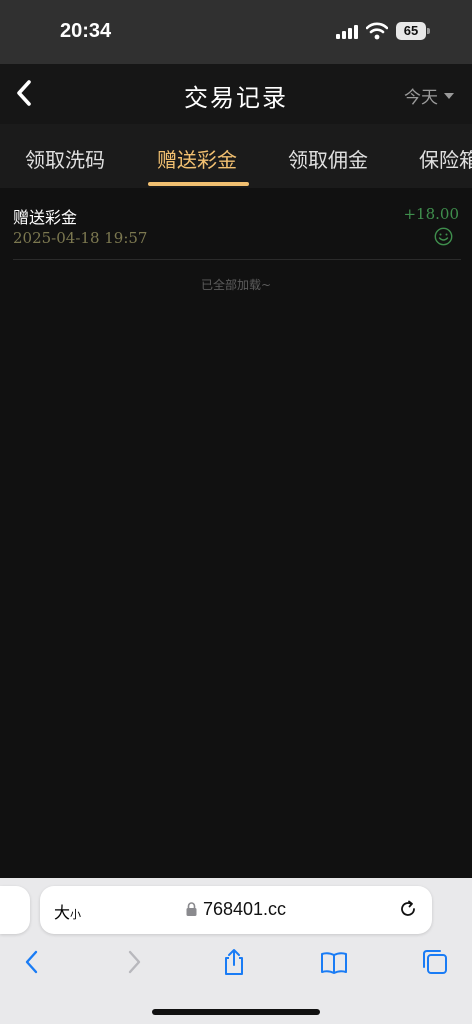 The height and width of the screenshot is (1024, 472). What do you see at coordinates (197, 158) in the screenshot?
I see `tab-gift-bonus: 赠送彩金` at bounding box center [197, 158].